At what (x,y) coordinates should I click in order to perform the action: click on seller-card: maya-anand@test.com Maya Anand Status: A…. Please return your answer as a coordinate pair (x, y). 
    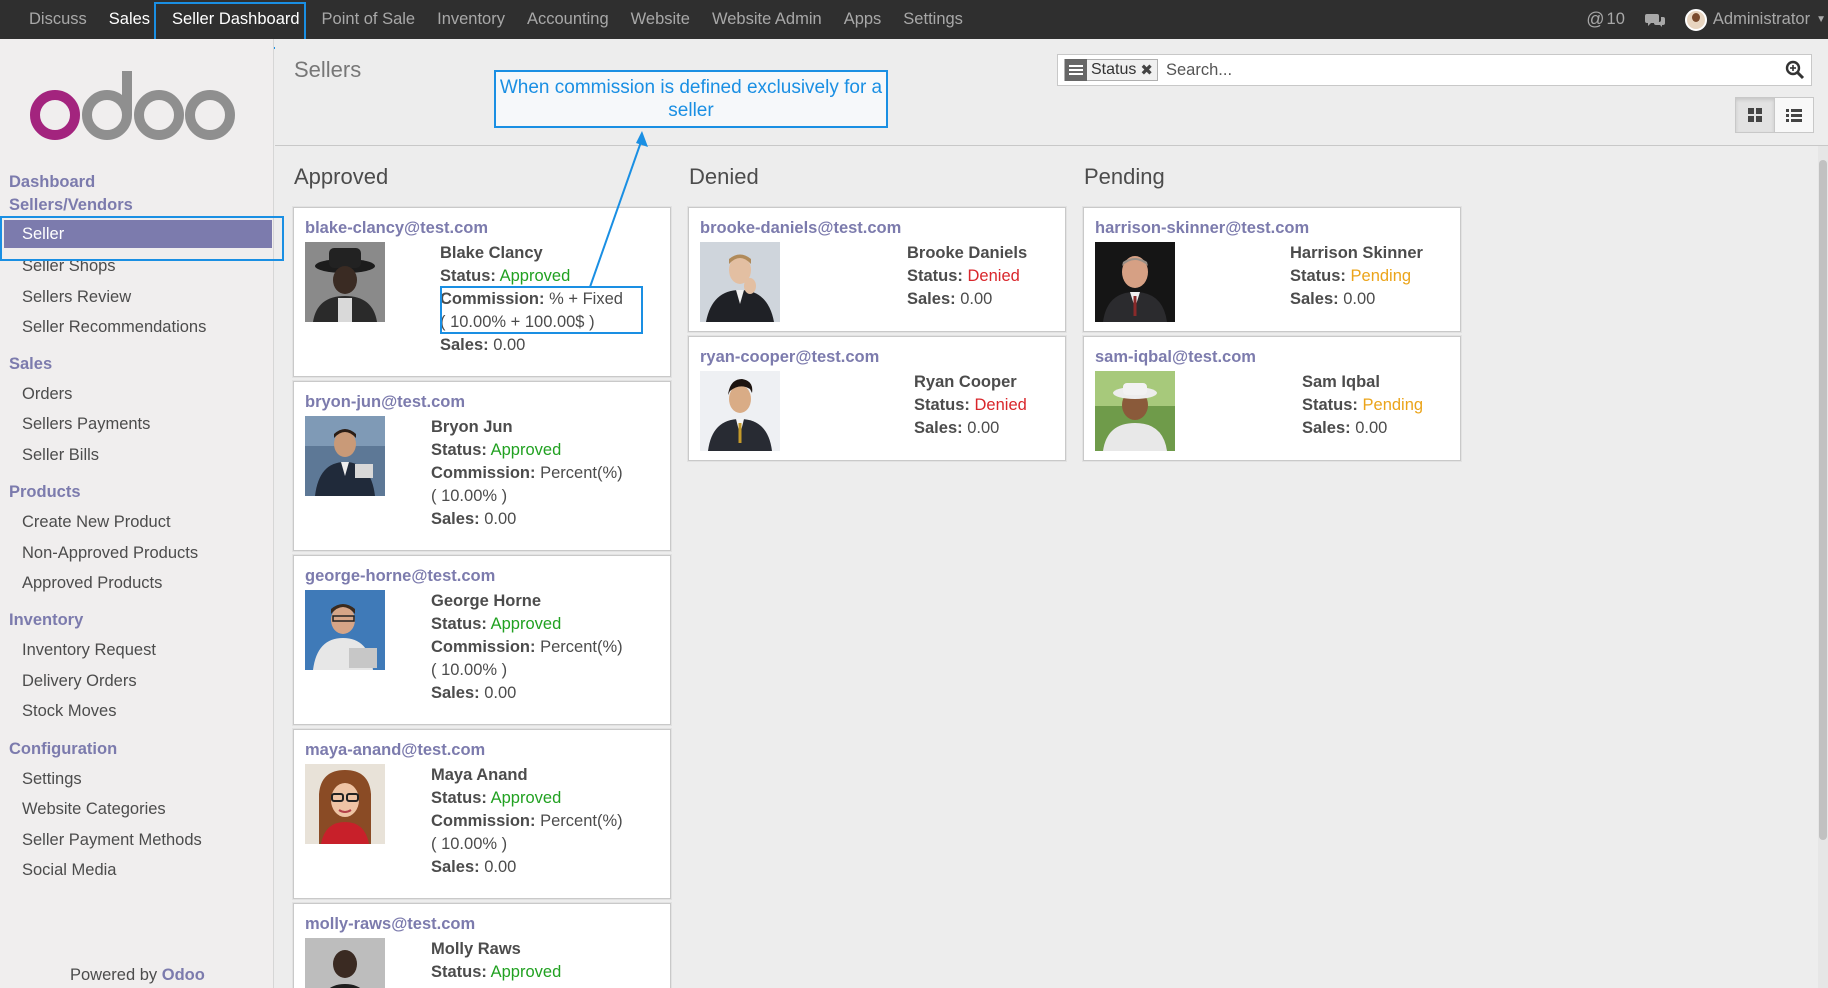
    Looking at the image, I should click on (482, 814).